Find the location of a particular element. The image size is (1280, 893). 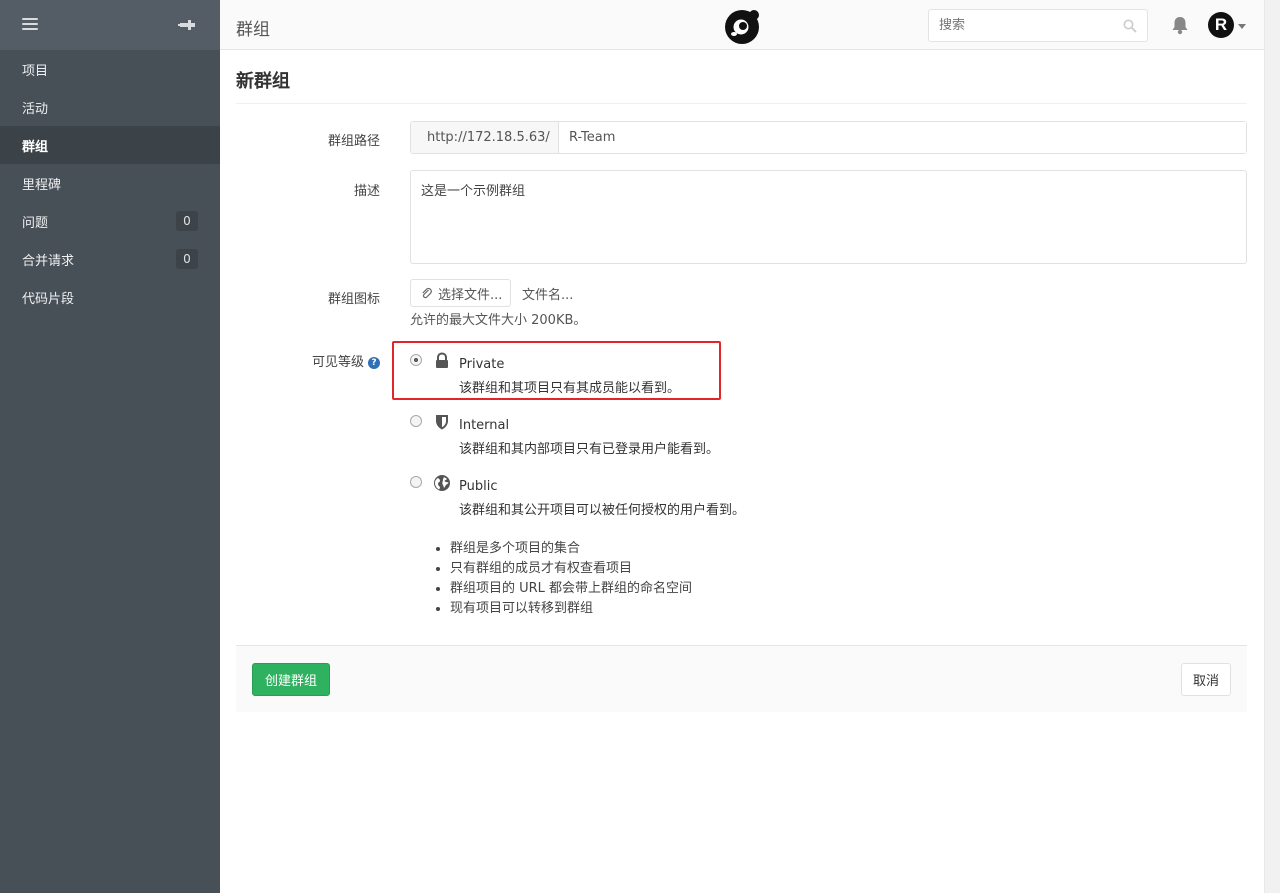

visibility-label-group: 可见等级? is located at coordinates (346, 360).